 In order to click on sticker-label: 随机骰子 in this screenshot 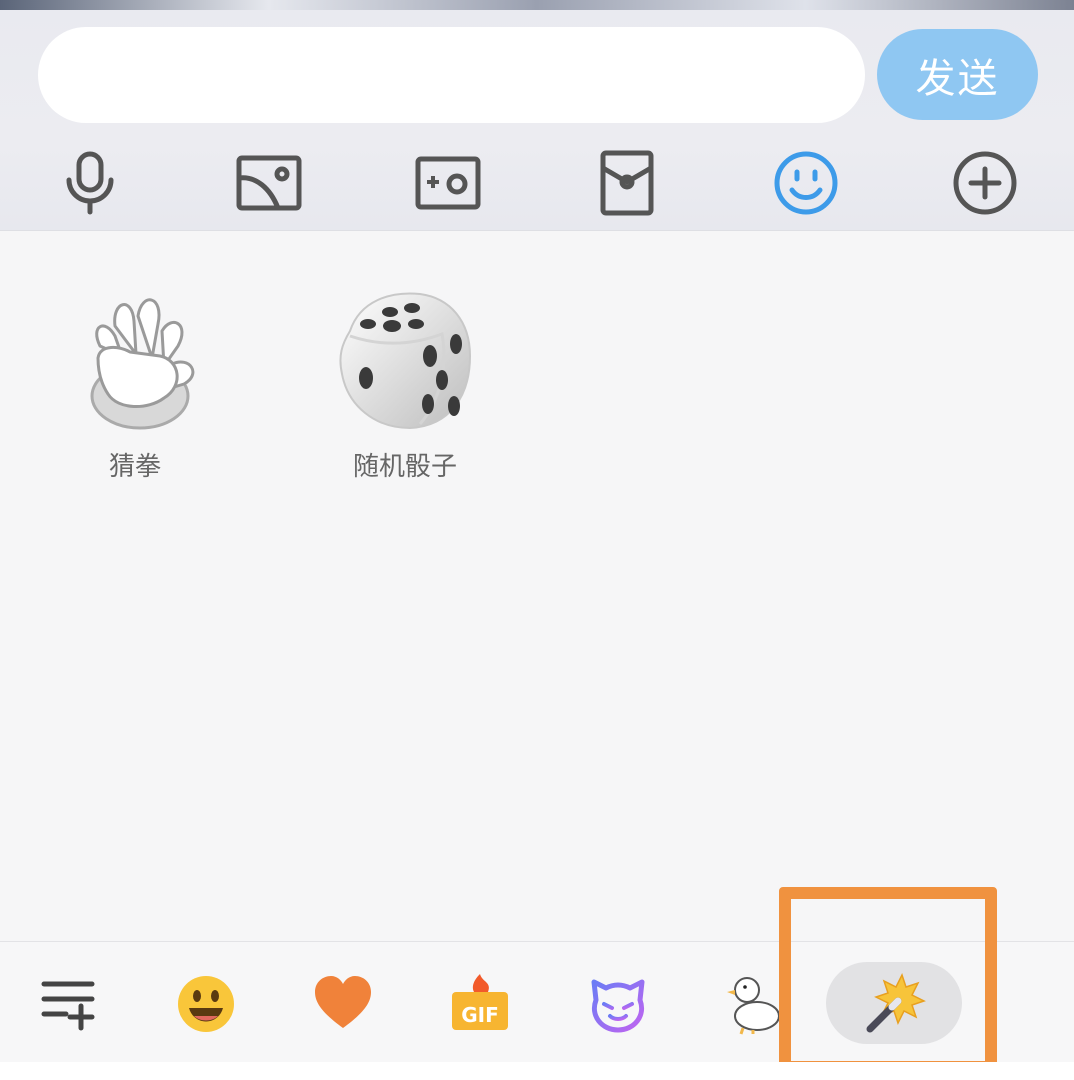, I will do `click(404, 467)`.